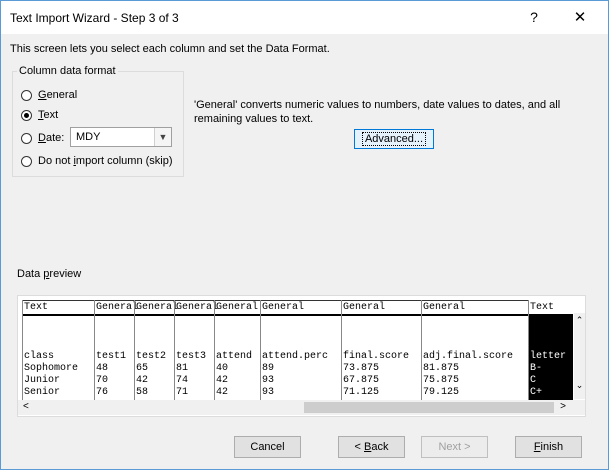 The image size is (609, 470). What do you see at coordinates (58, 95) in the screenshot?
I see `radio-general-label: General` at bounding box center [58, 95].